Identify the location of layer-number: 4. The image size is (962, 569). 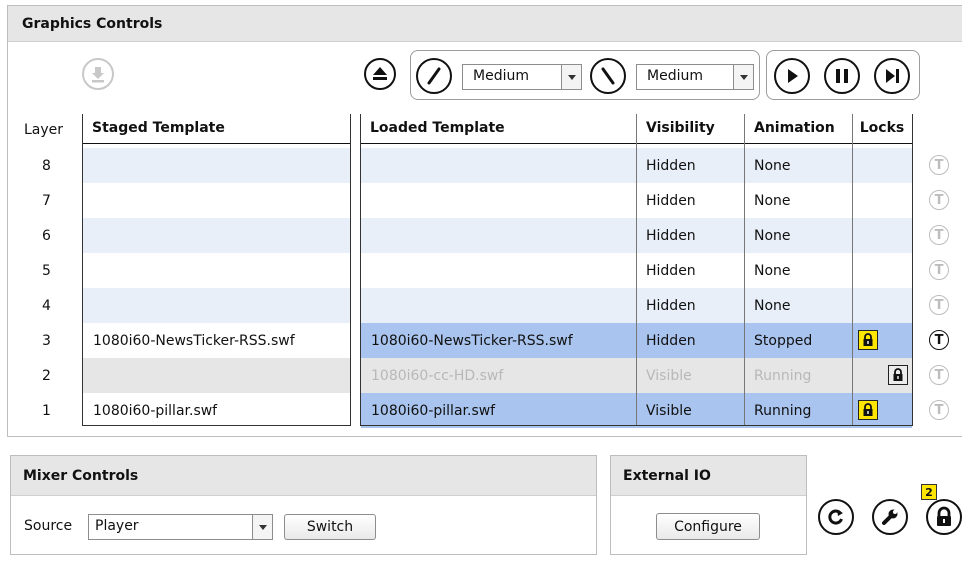
(46, 306).